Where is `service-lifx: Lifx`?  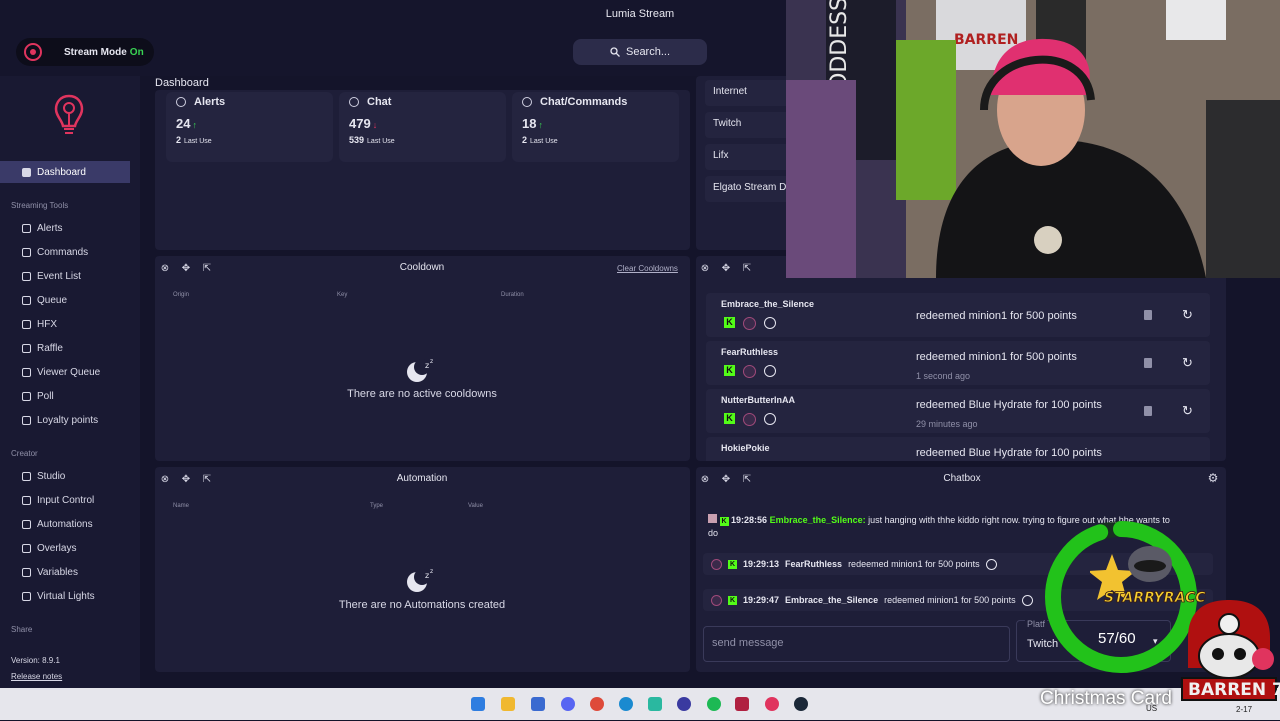 service-lifx: Lifx is located at coordinates (747, 157).